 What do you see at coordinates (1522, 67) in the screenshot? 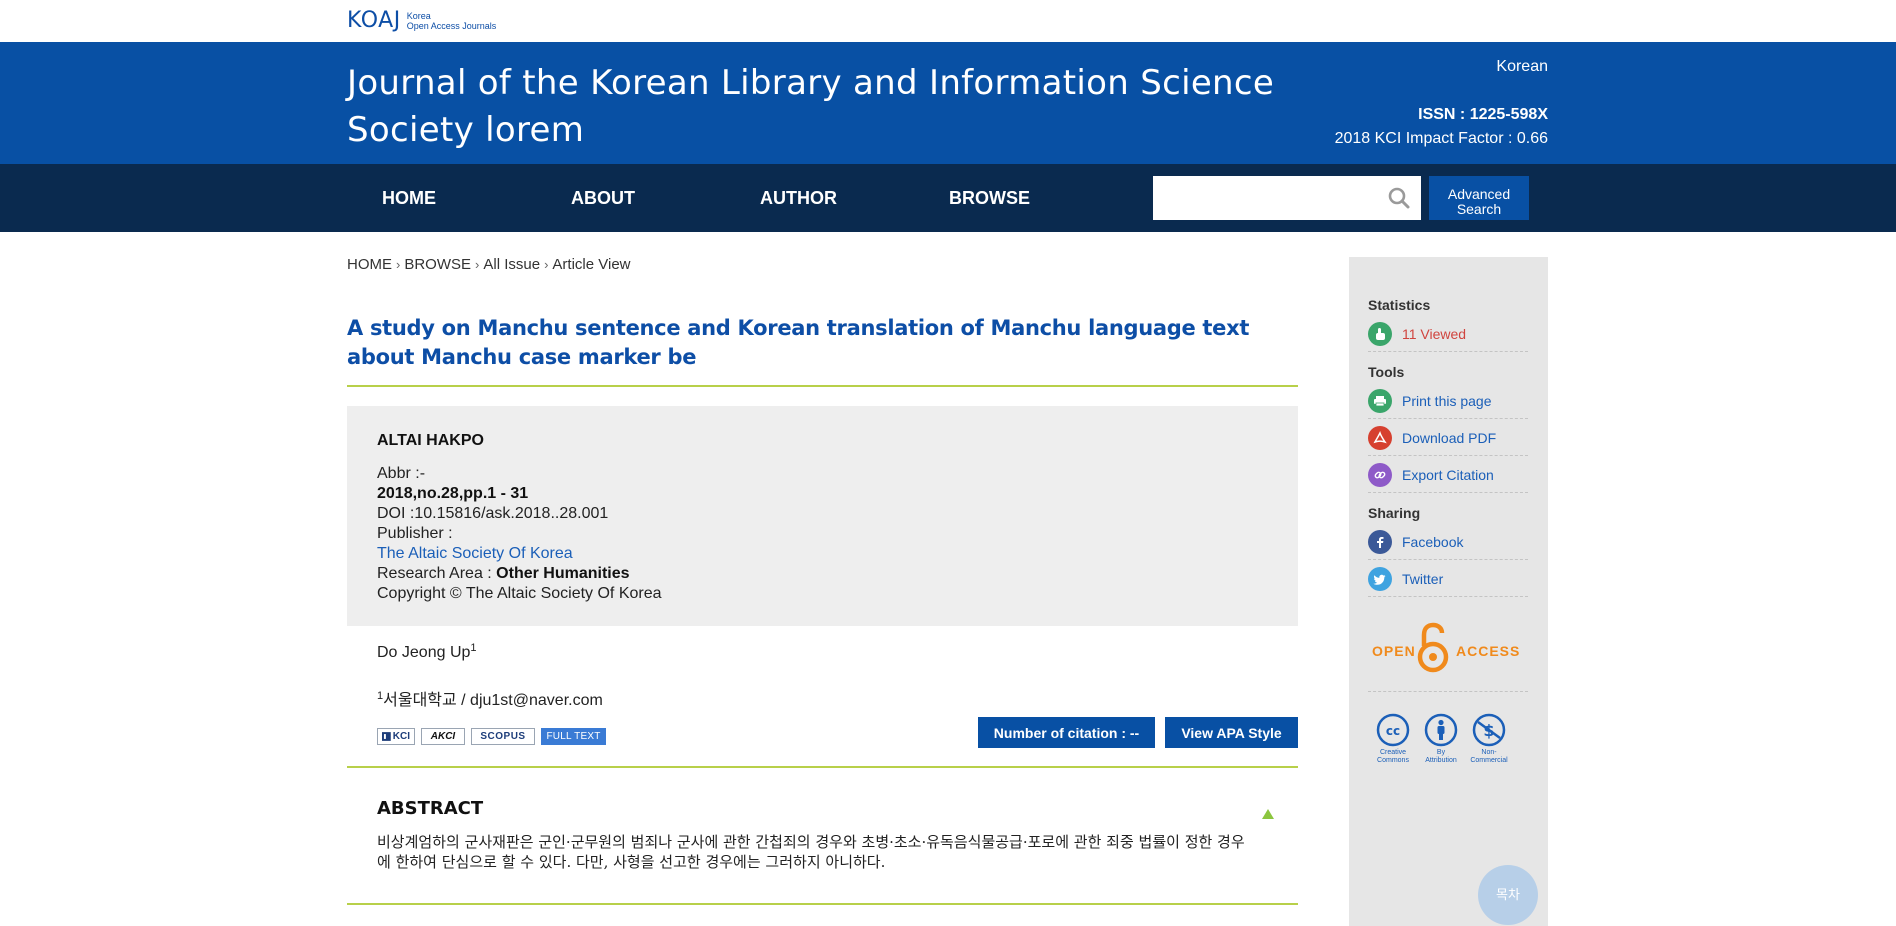
I see `language-link: Korean` at bounding box center [1522, 67].